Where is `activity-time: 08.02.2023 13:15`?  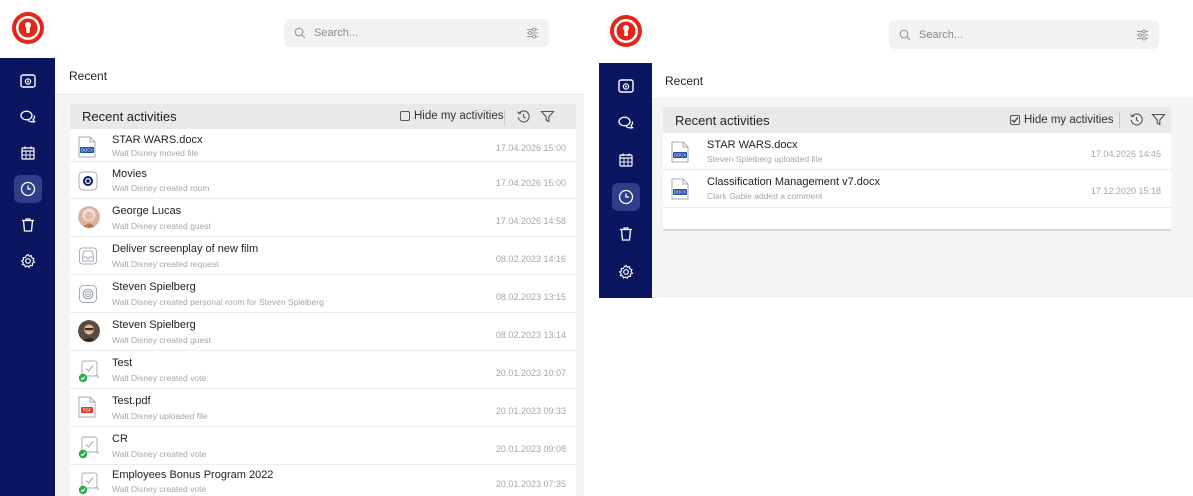 activity-time: 08.02.2023 13:15 is located at coordinates (530, 297).